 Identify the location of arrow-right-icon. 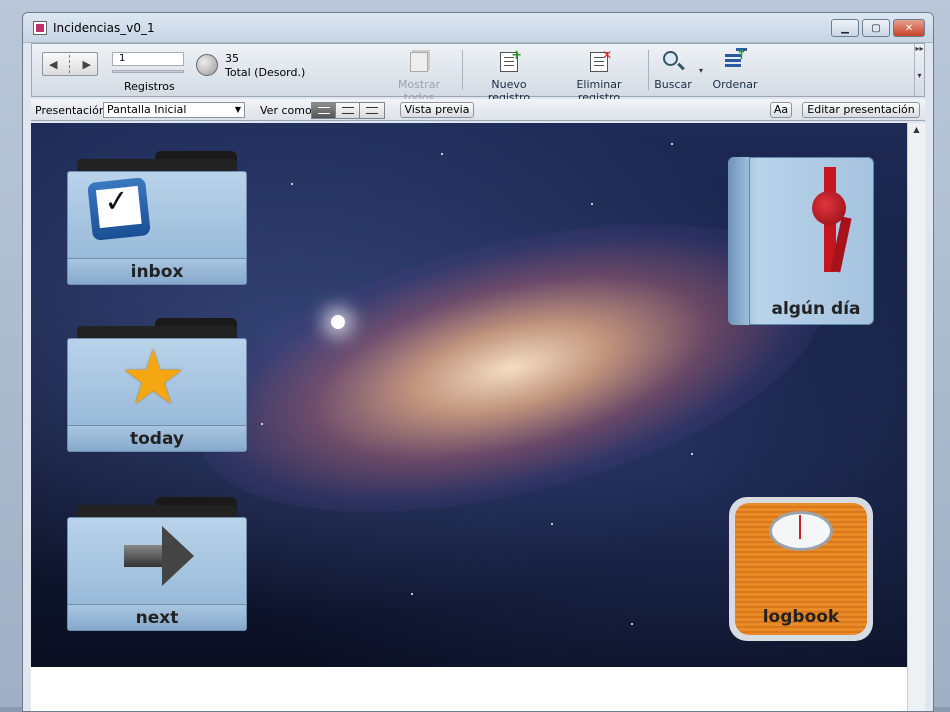
(159, 556).